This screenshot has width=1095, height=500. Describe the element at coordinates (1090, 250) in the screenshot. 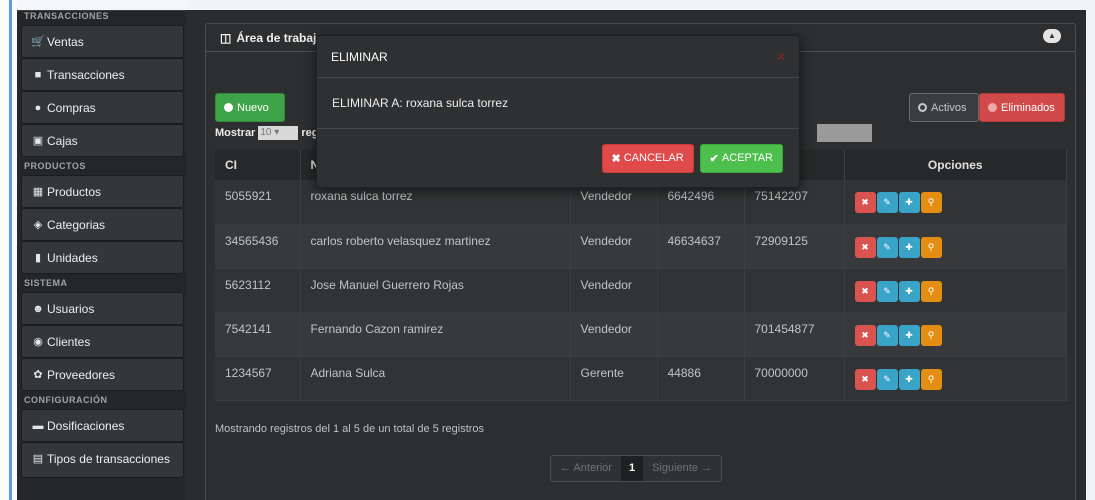

I see `right-strip` at that location.